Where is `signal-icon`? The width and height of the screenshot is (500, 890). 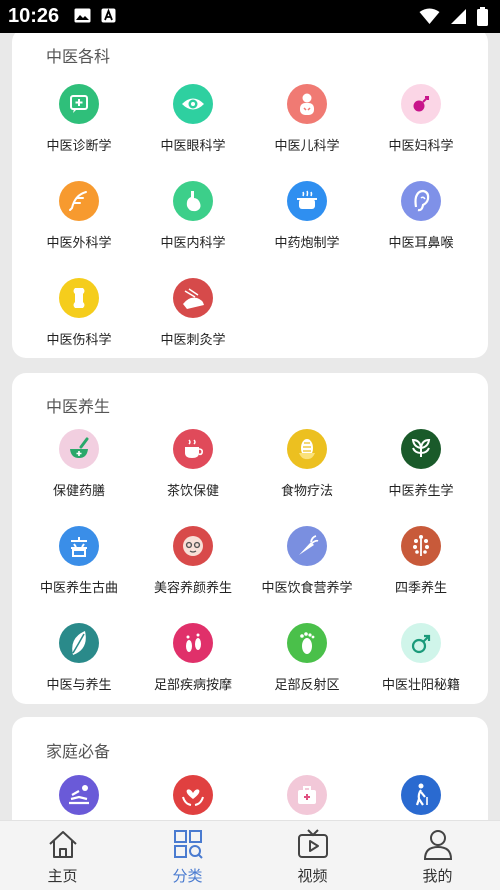 signal-icon is located at coordinates (458, 16).